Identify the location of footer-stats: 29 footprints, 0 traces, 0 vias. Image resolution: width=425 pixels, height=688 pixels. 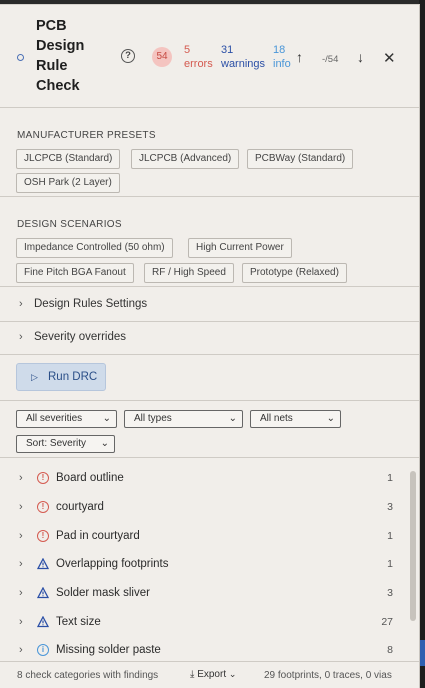
(328, 675).